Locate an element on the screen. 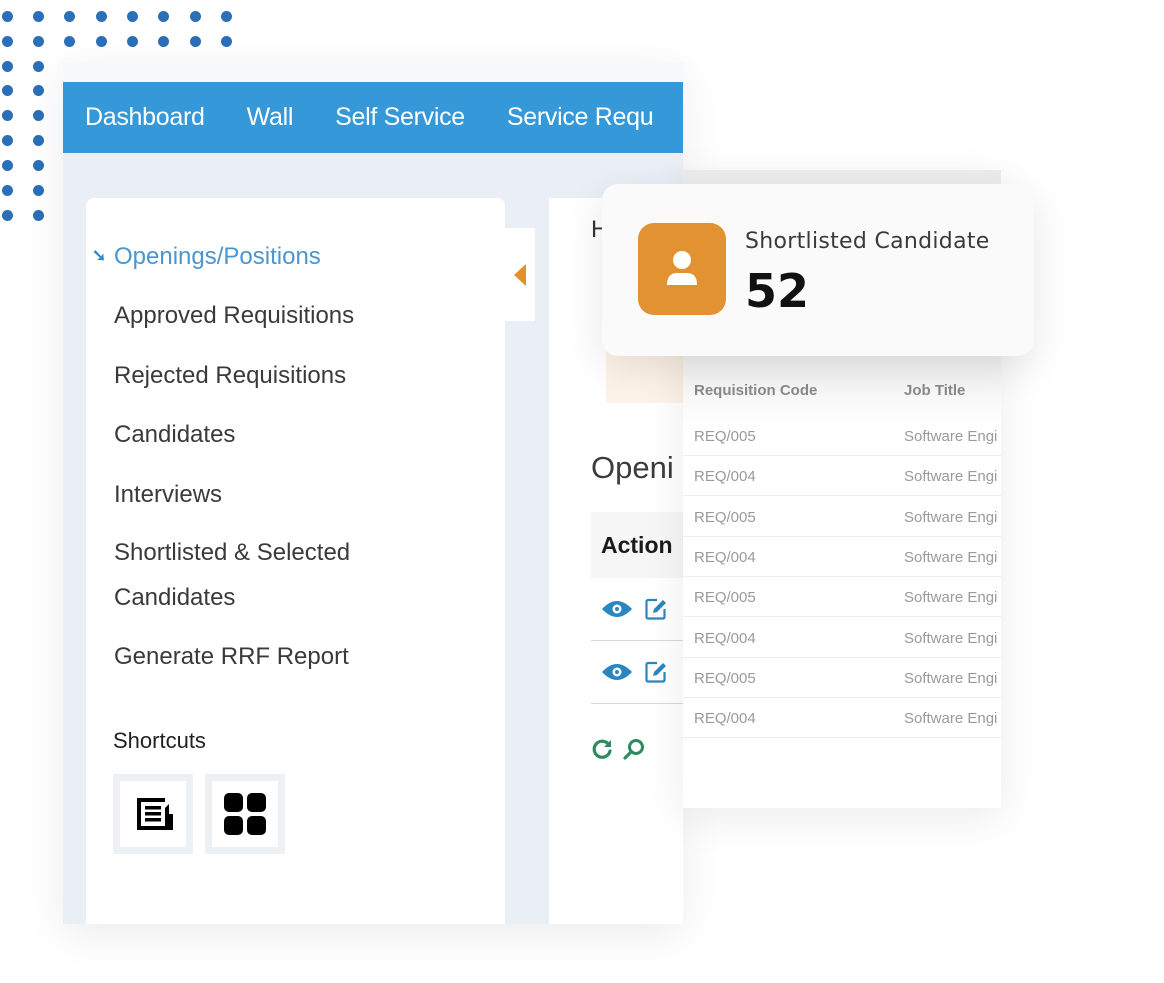  collapse-left-icon is located at coordinates (520, 274).